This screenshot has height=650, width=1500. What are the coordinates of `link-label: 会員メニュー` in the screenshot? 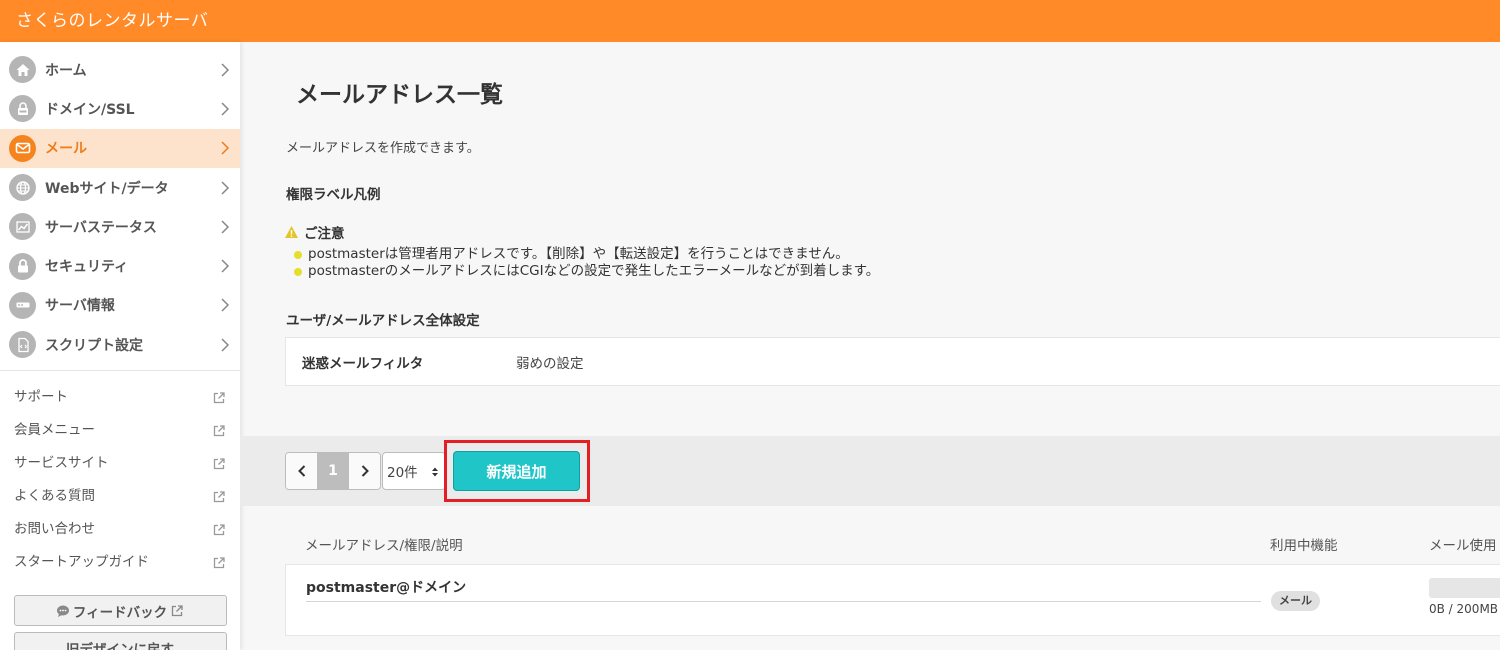 It's located at (54, 430).